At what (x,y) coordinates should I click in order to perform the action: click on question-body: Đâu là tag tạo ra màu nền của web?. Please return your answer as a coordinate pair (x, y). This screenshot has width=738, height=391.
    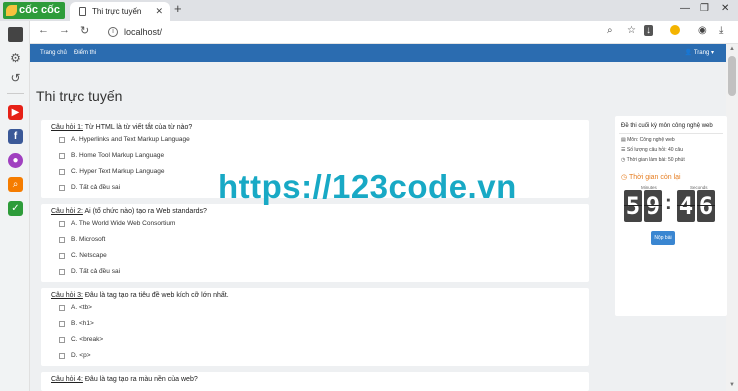
    Looking at the image, I should click on (141, 379).